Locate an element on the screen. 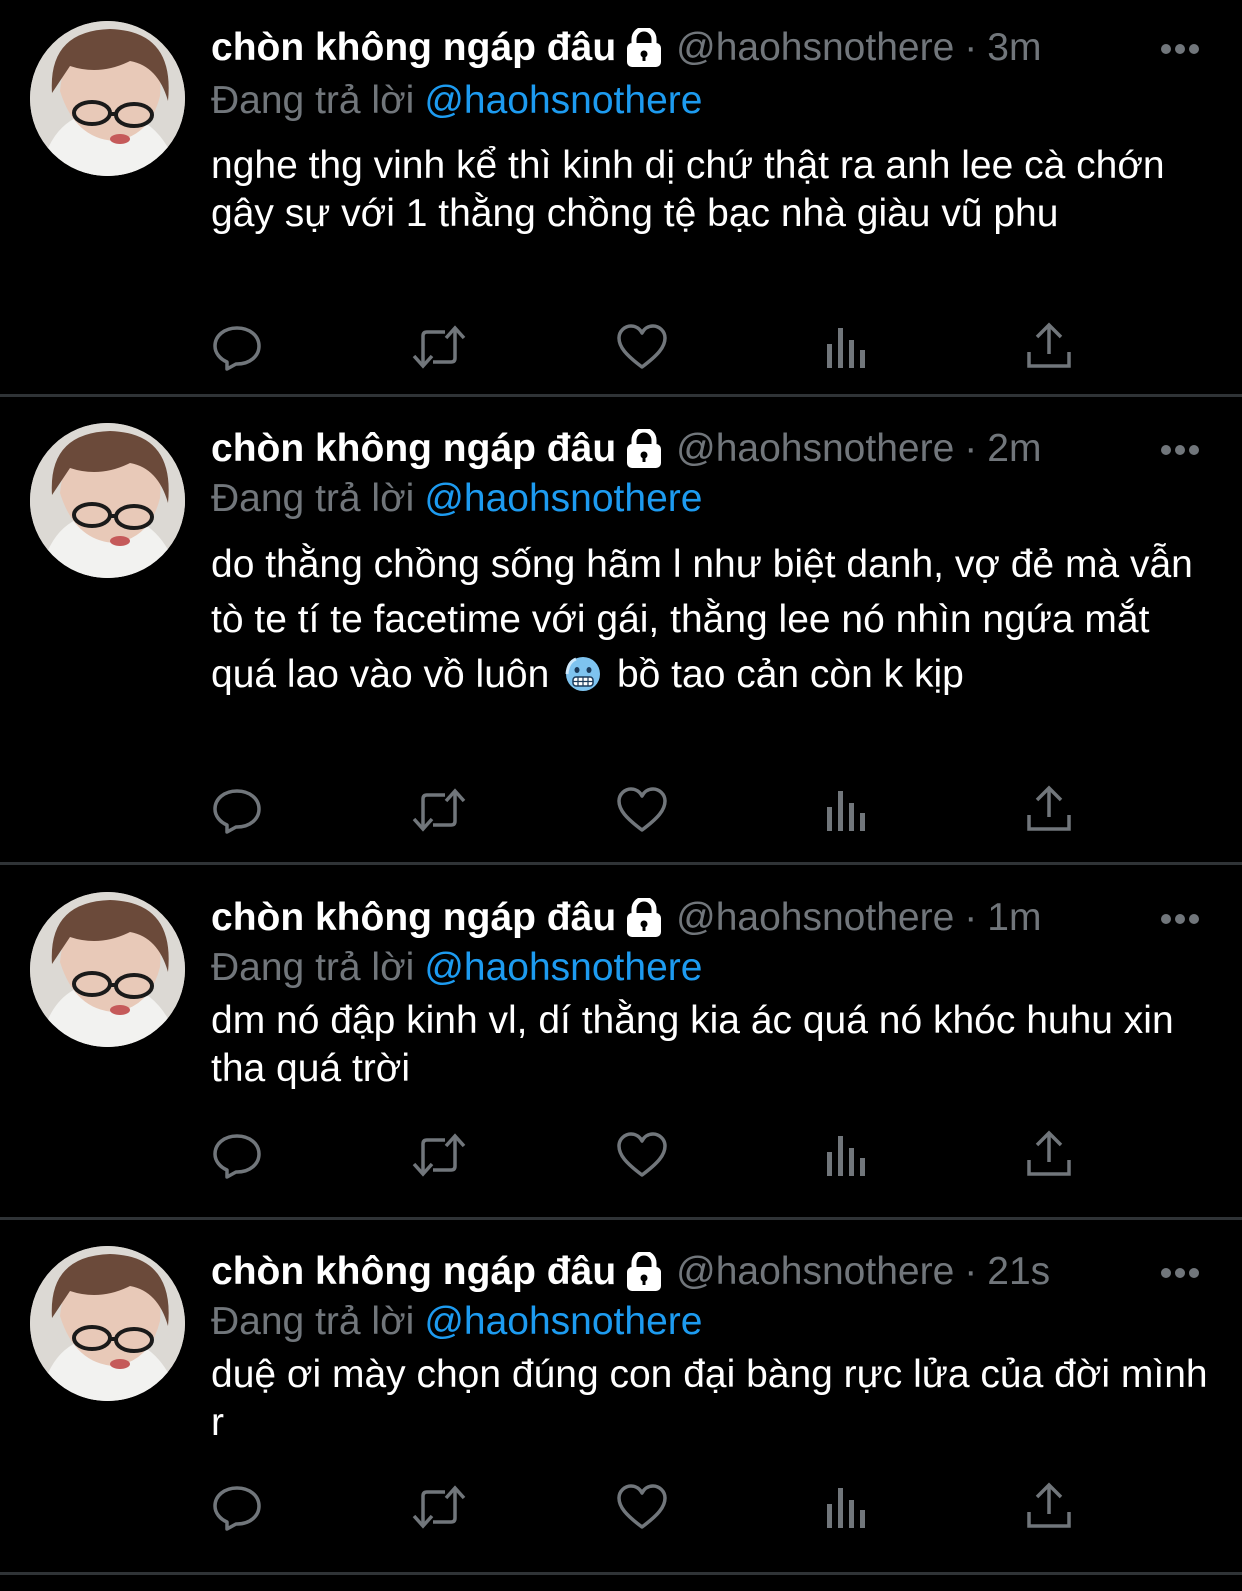 This screenshot has width=1242, height=1591. timestamp: 1m is located at coordinates (1014, 918).